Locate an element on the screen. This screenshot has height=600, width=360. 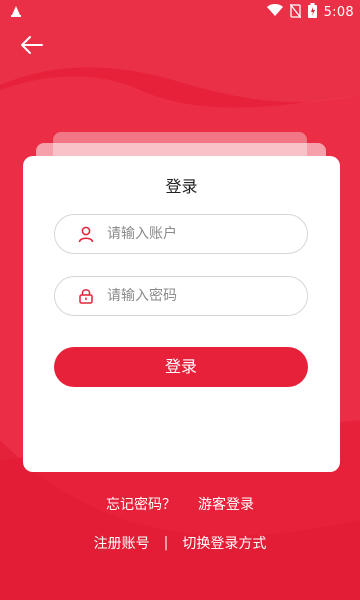
secondary-links: 忘记密码？ 游客登录 is located at coordinates (180, 504).